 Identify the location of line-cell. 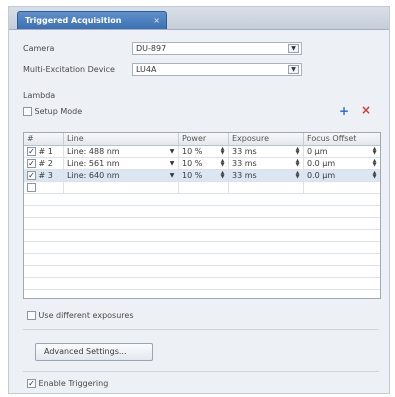
(121, 187).